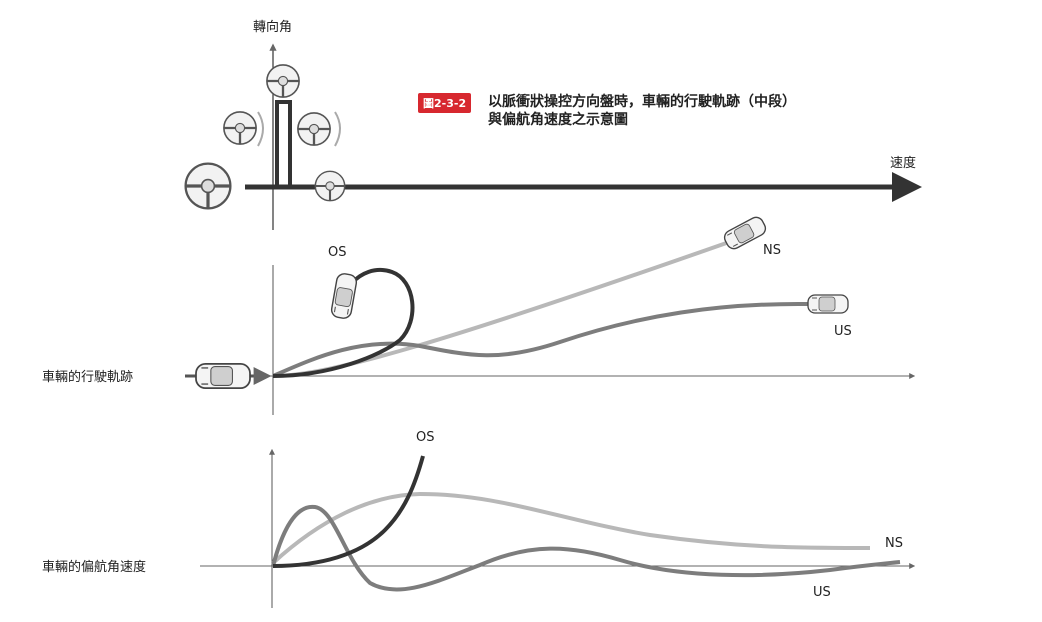 The height and width of the screenshot is (622, 1042). I want to click on ns-yaw-label: NS, so click(894, 543).